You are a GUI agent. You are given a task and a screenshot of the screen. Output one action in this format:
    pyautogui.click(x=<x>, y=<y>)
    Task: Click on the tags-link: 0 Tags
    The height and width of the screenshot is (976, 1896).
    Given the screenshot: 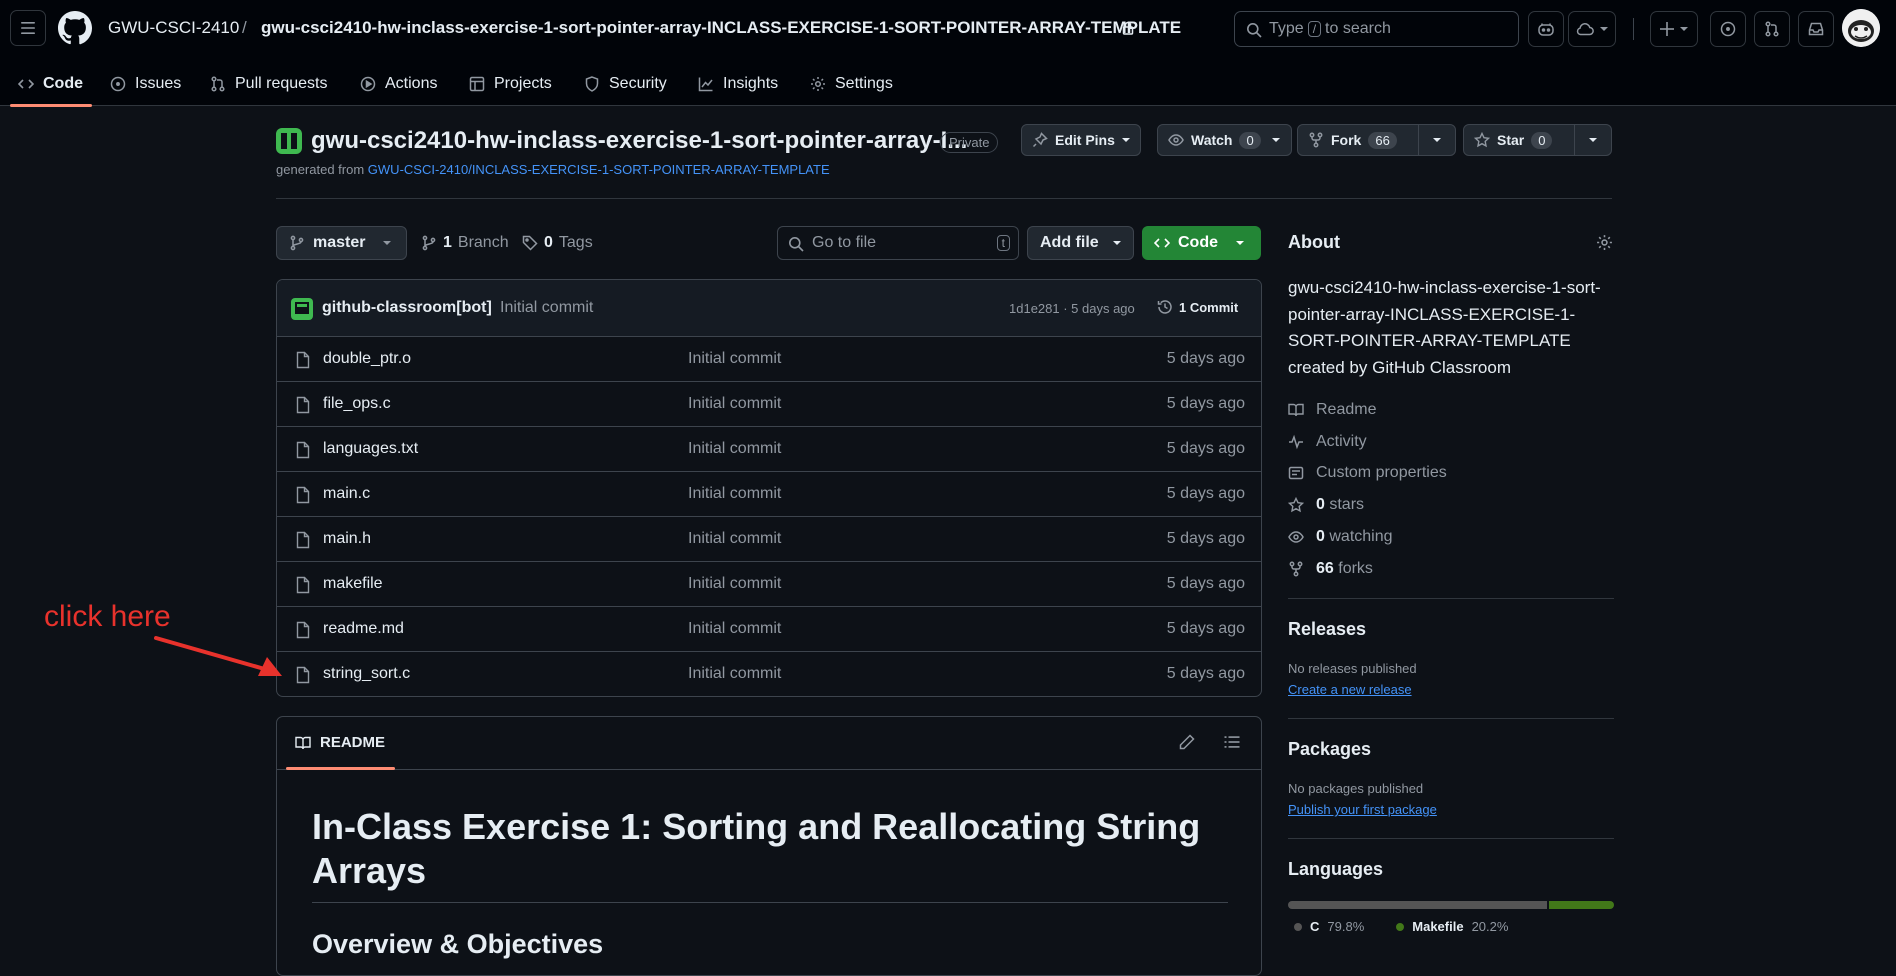 What is the action you would take?
    pyautogui.click(x=557, y=243)
    